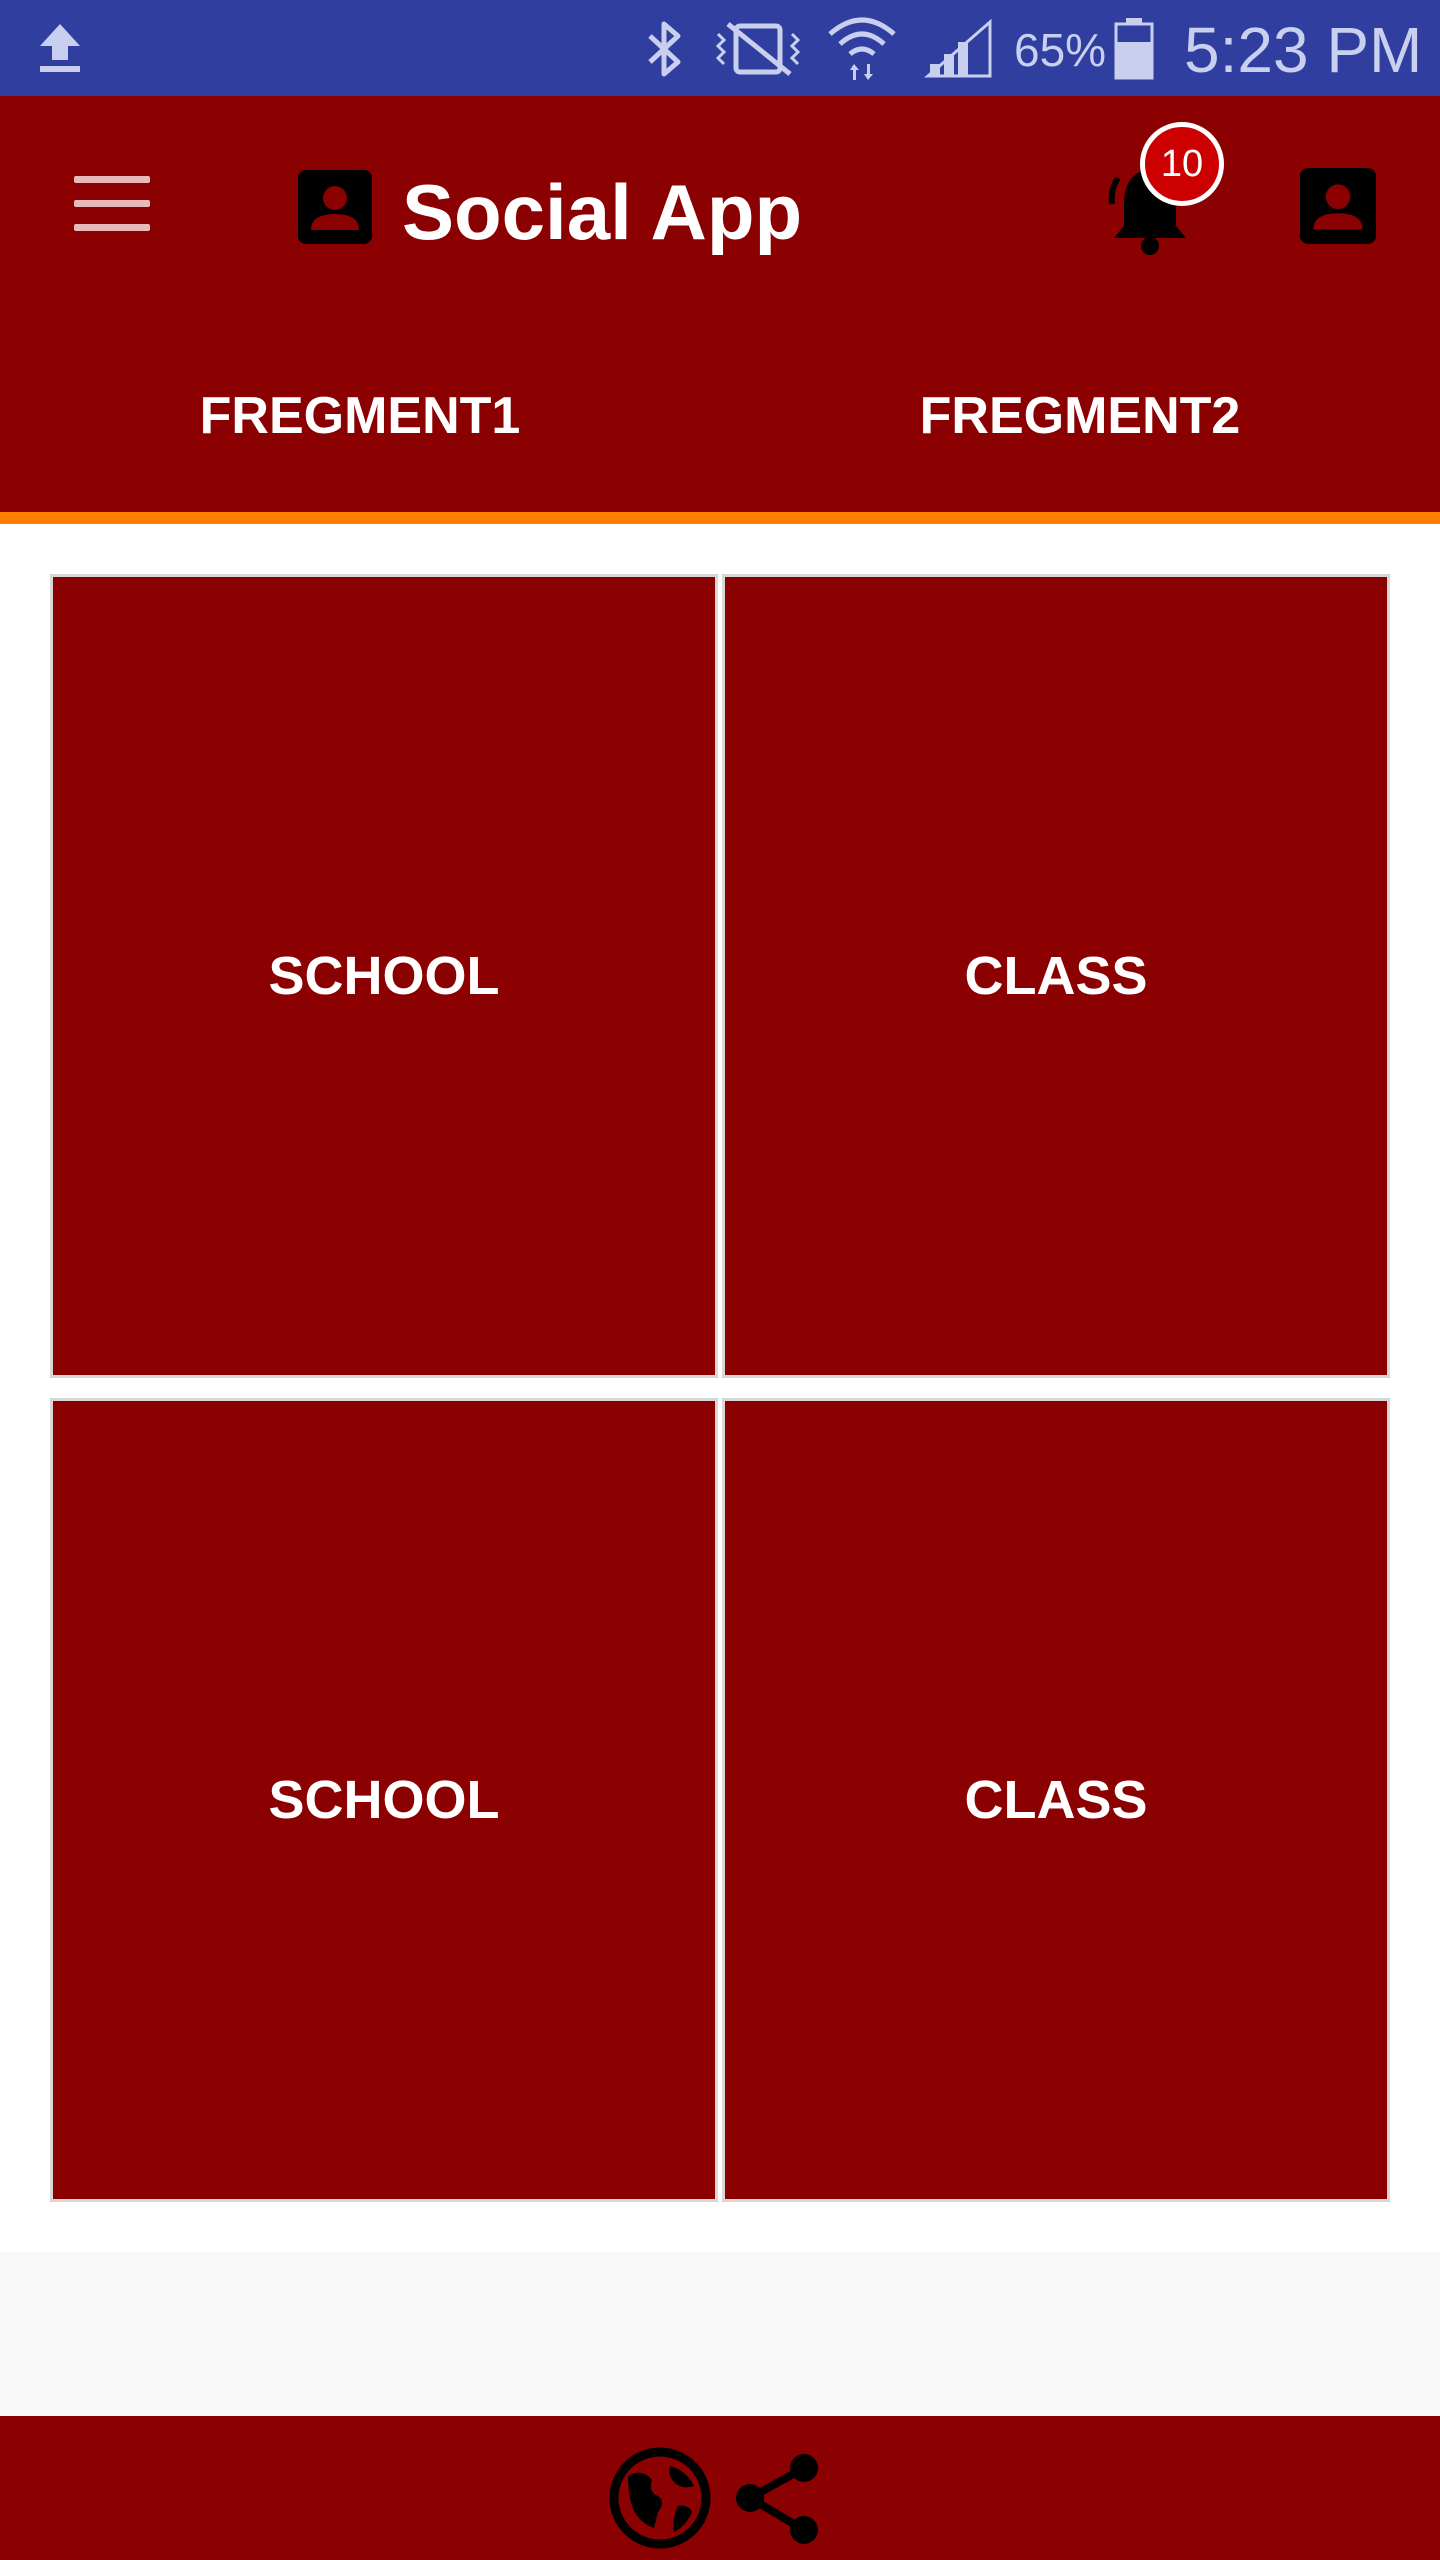 The image size is (1440, 2560). I want to click on tab-bar: FREGMENT1 FREGMENT2, so click(720, 416).